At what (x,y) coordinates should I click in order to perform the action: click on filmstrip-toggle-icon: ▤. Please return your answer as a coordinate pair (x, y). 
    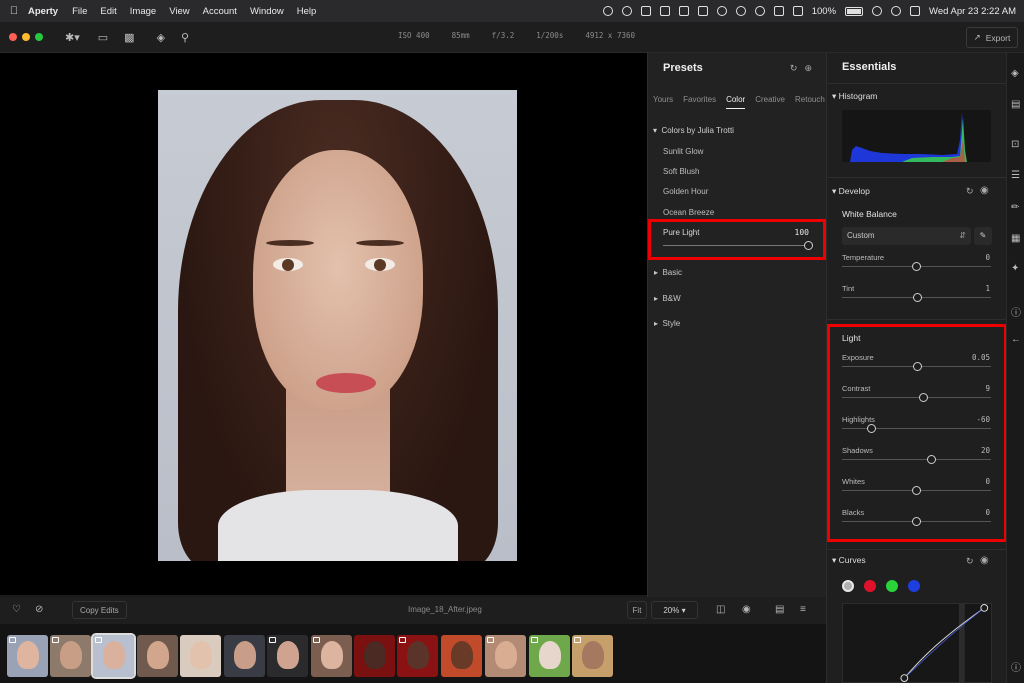
    Looking at the image, I should click on (779, 609).